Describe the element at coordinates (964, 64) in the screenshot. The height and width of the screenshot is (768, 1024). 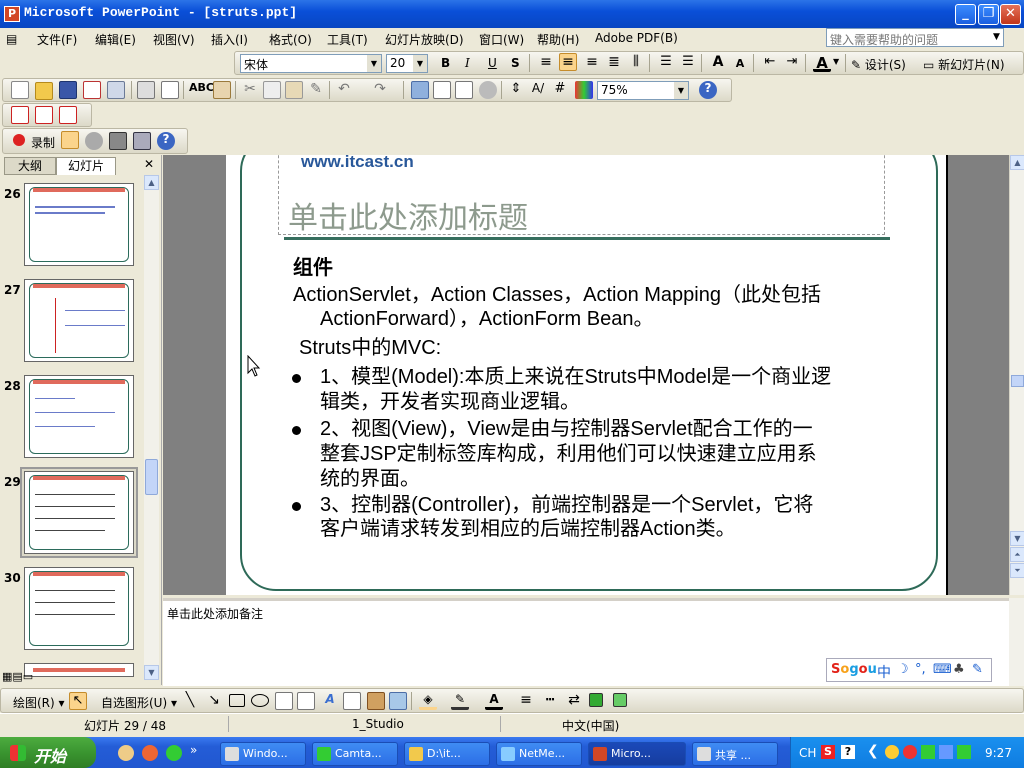
I see `new-slide-button: ▭ 新幻灯片(N)` at that location.